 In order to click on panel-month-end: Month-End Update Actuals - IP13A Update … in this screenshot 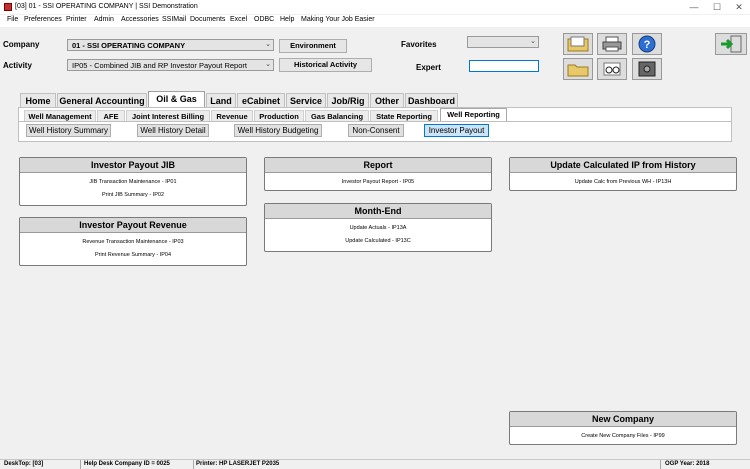, I will do `click(378, 227)`.